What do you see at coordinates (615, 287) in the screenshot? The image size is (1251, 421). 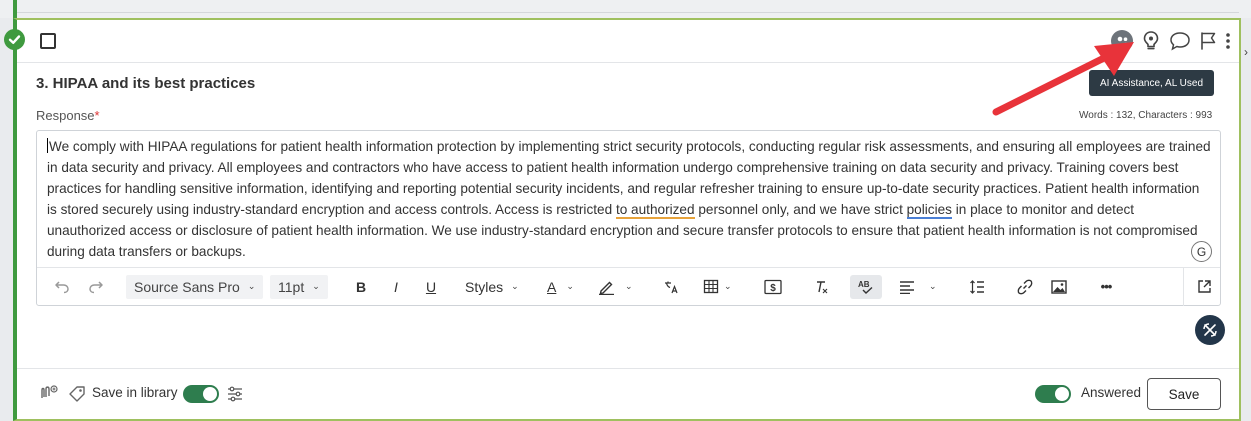 I see `highlight-select: ⌄` at bounding box center [615, 287].